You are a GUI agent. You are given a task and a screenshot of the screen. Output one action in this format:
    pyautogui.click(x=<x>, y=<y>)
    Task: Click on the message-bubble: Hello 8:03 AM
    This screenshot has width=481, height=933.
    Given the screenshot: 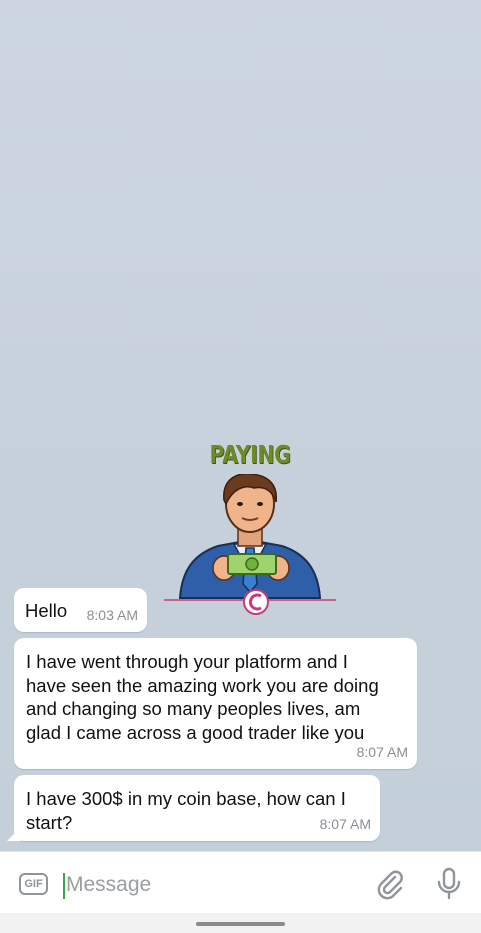 What is the action you would take?
    pyautogui.click(x=80, y=610)
    